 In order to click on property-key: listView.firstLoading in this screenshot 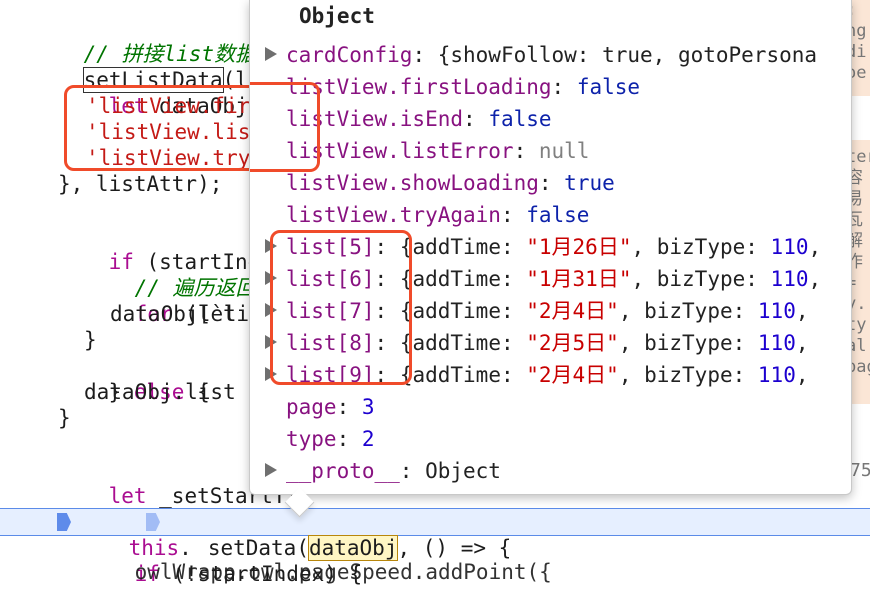, I will do `click(419, 87)`.